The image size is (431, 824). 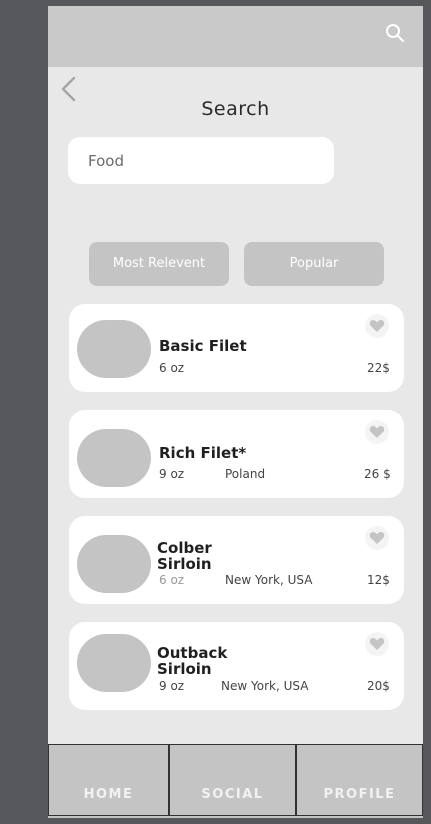 What do you see at coordinates (235, 109) in the screenshot?
I see `page-title: Search` at bounding box center [235, 109].